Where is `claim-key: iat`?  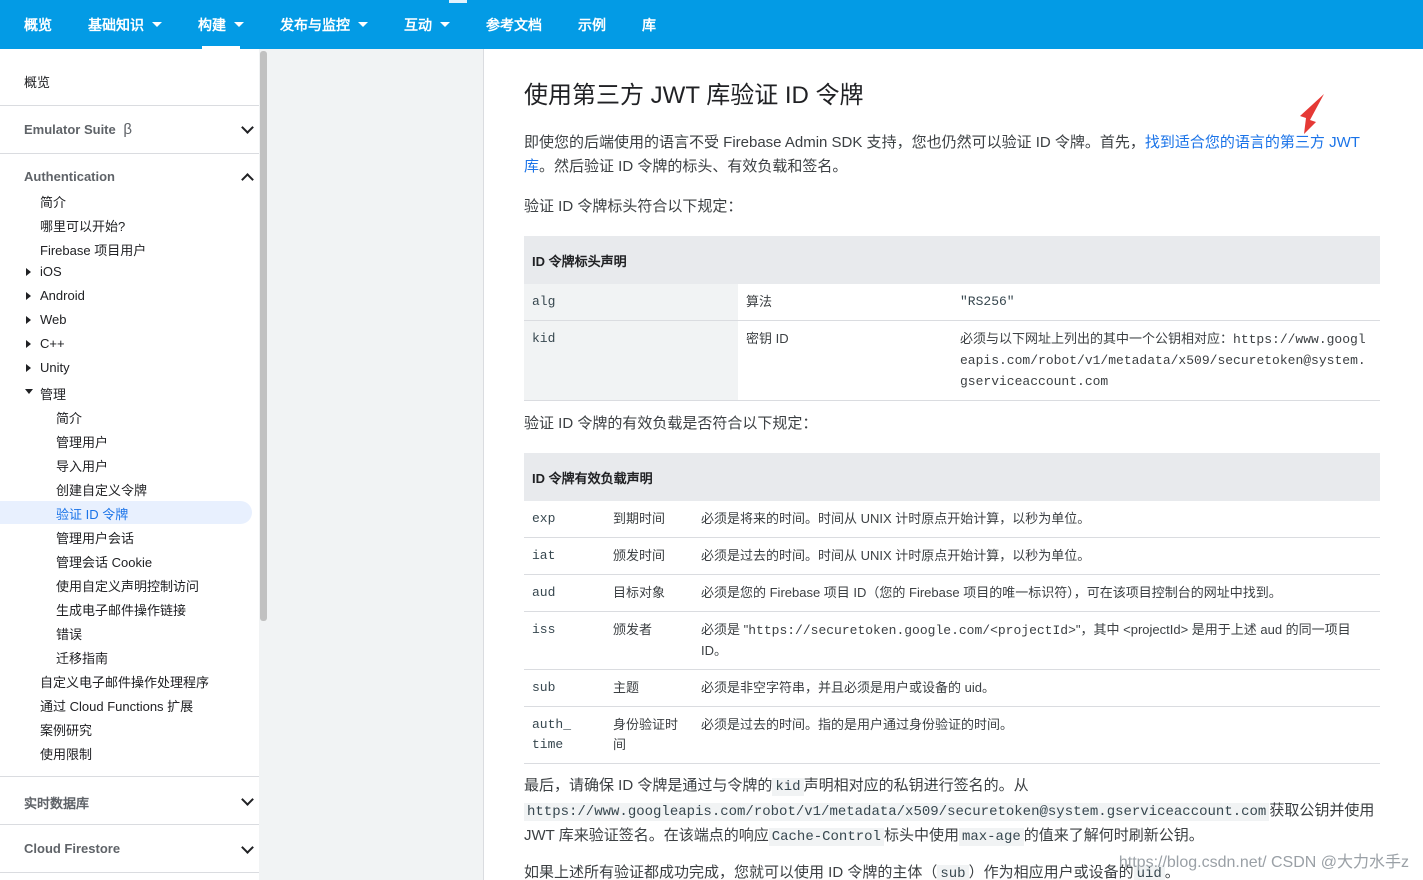 claim-key: iat is located at coordinates (564, 556).